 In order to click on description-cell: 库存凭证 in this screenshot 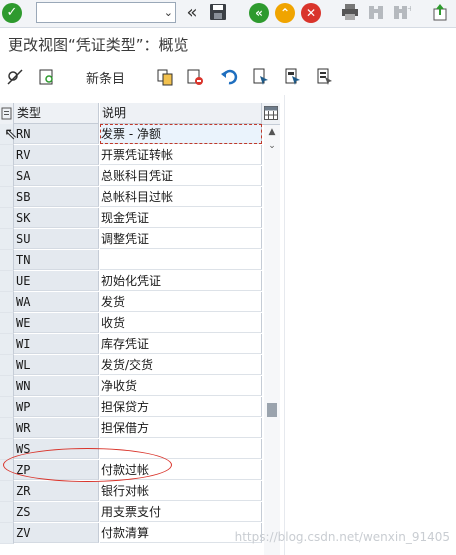, I will do `click(181, 344)`.